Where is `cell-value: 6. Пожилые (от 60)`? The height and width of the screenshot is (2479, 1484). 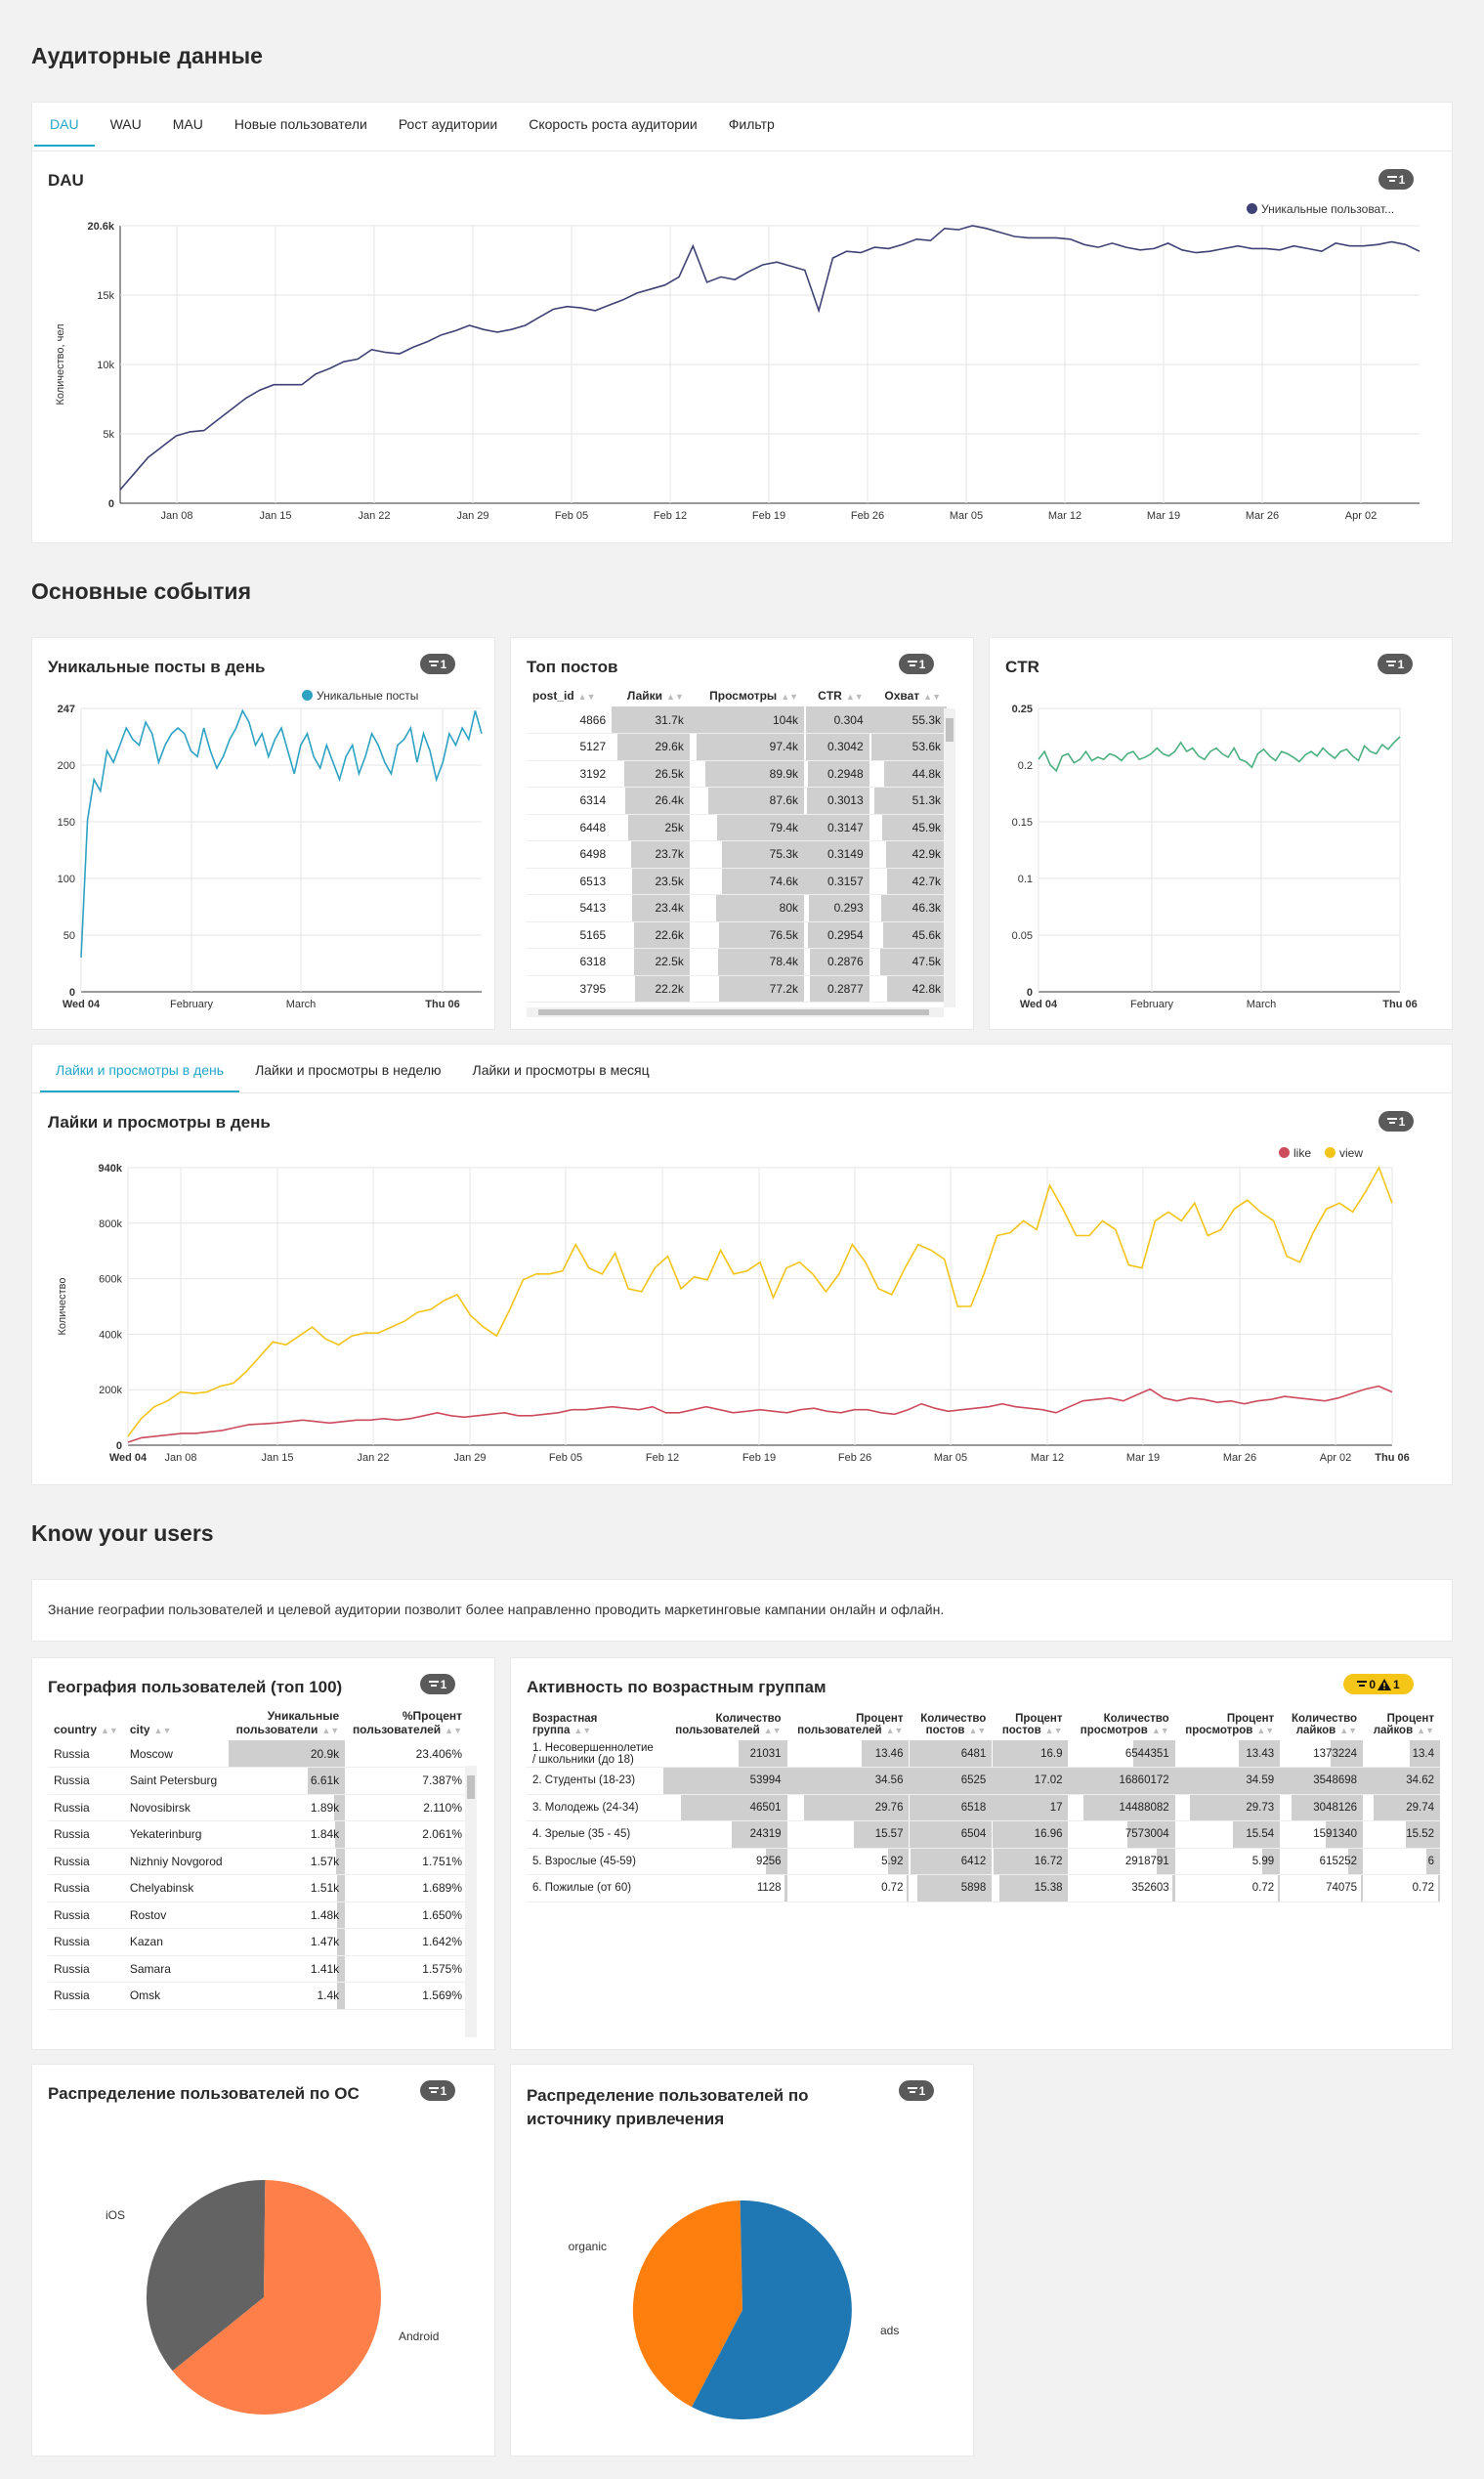 cell-value: 6. Пожилые (от 60) is located at coordinates (582, 1889).